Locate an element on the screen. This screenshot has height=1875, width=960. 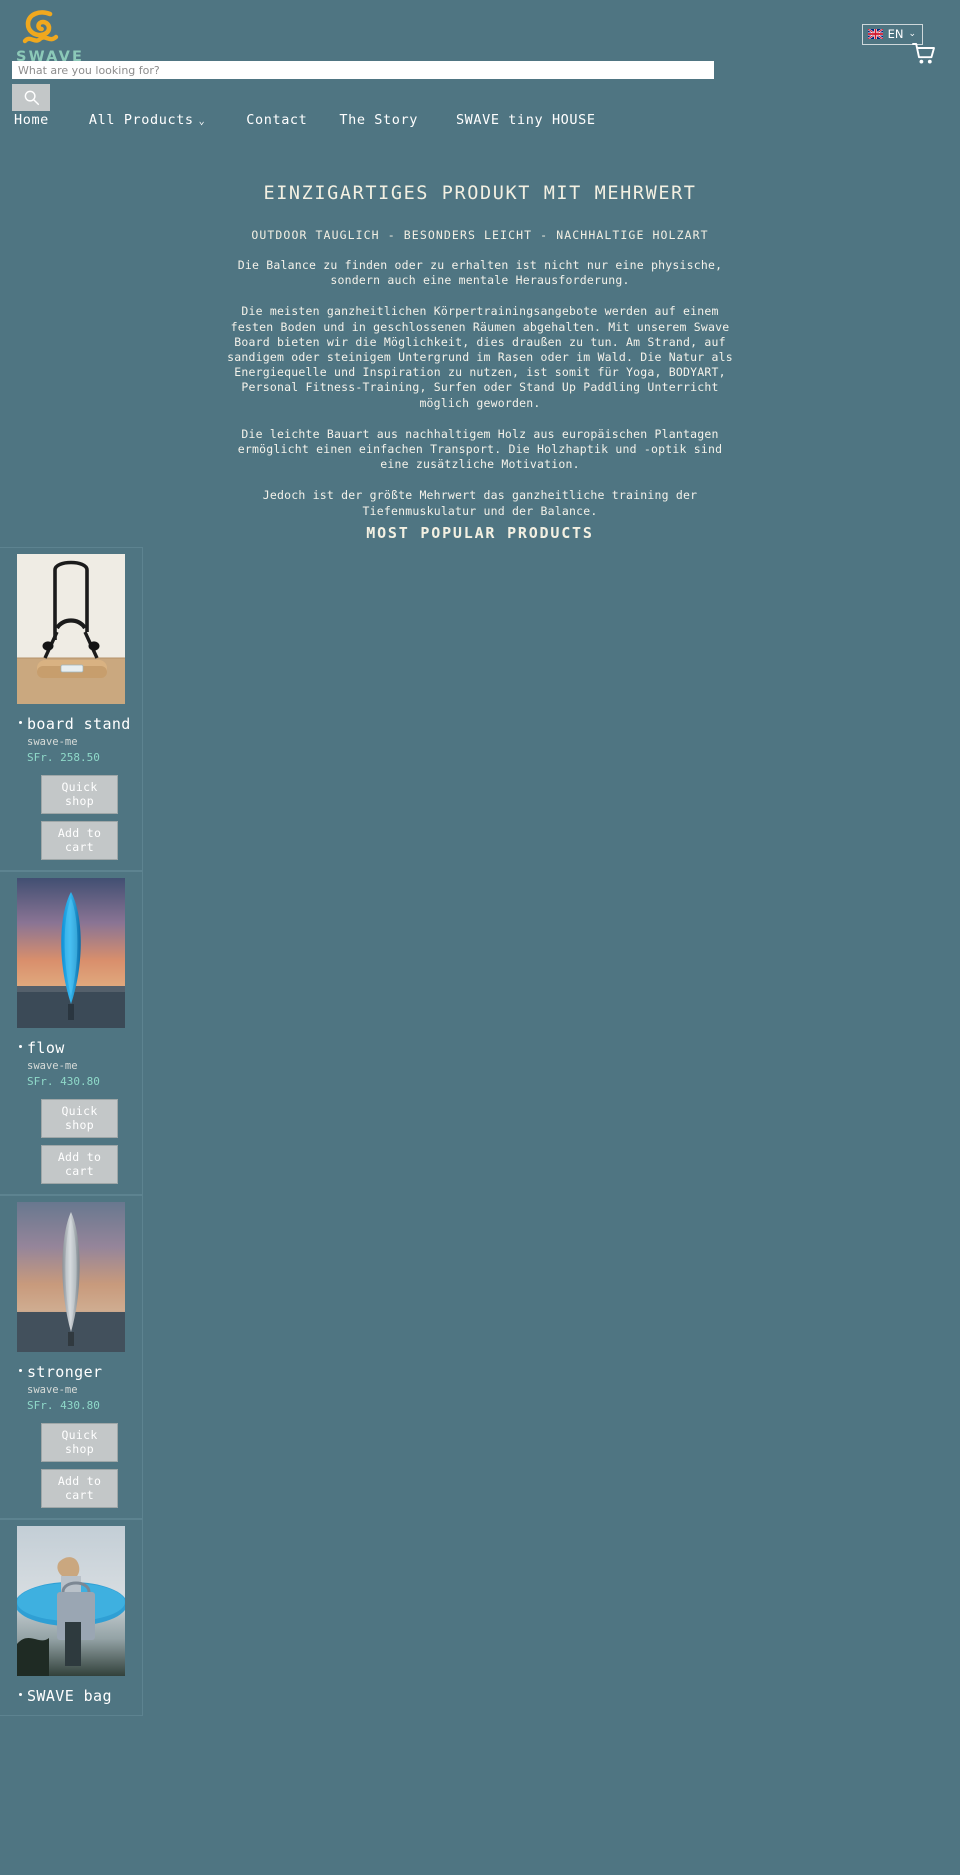
swave-bag-photo is located at coordinates (71, 1601).